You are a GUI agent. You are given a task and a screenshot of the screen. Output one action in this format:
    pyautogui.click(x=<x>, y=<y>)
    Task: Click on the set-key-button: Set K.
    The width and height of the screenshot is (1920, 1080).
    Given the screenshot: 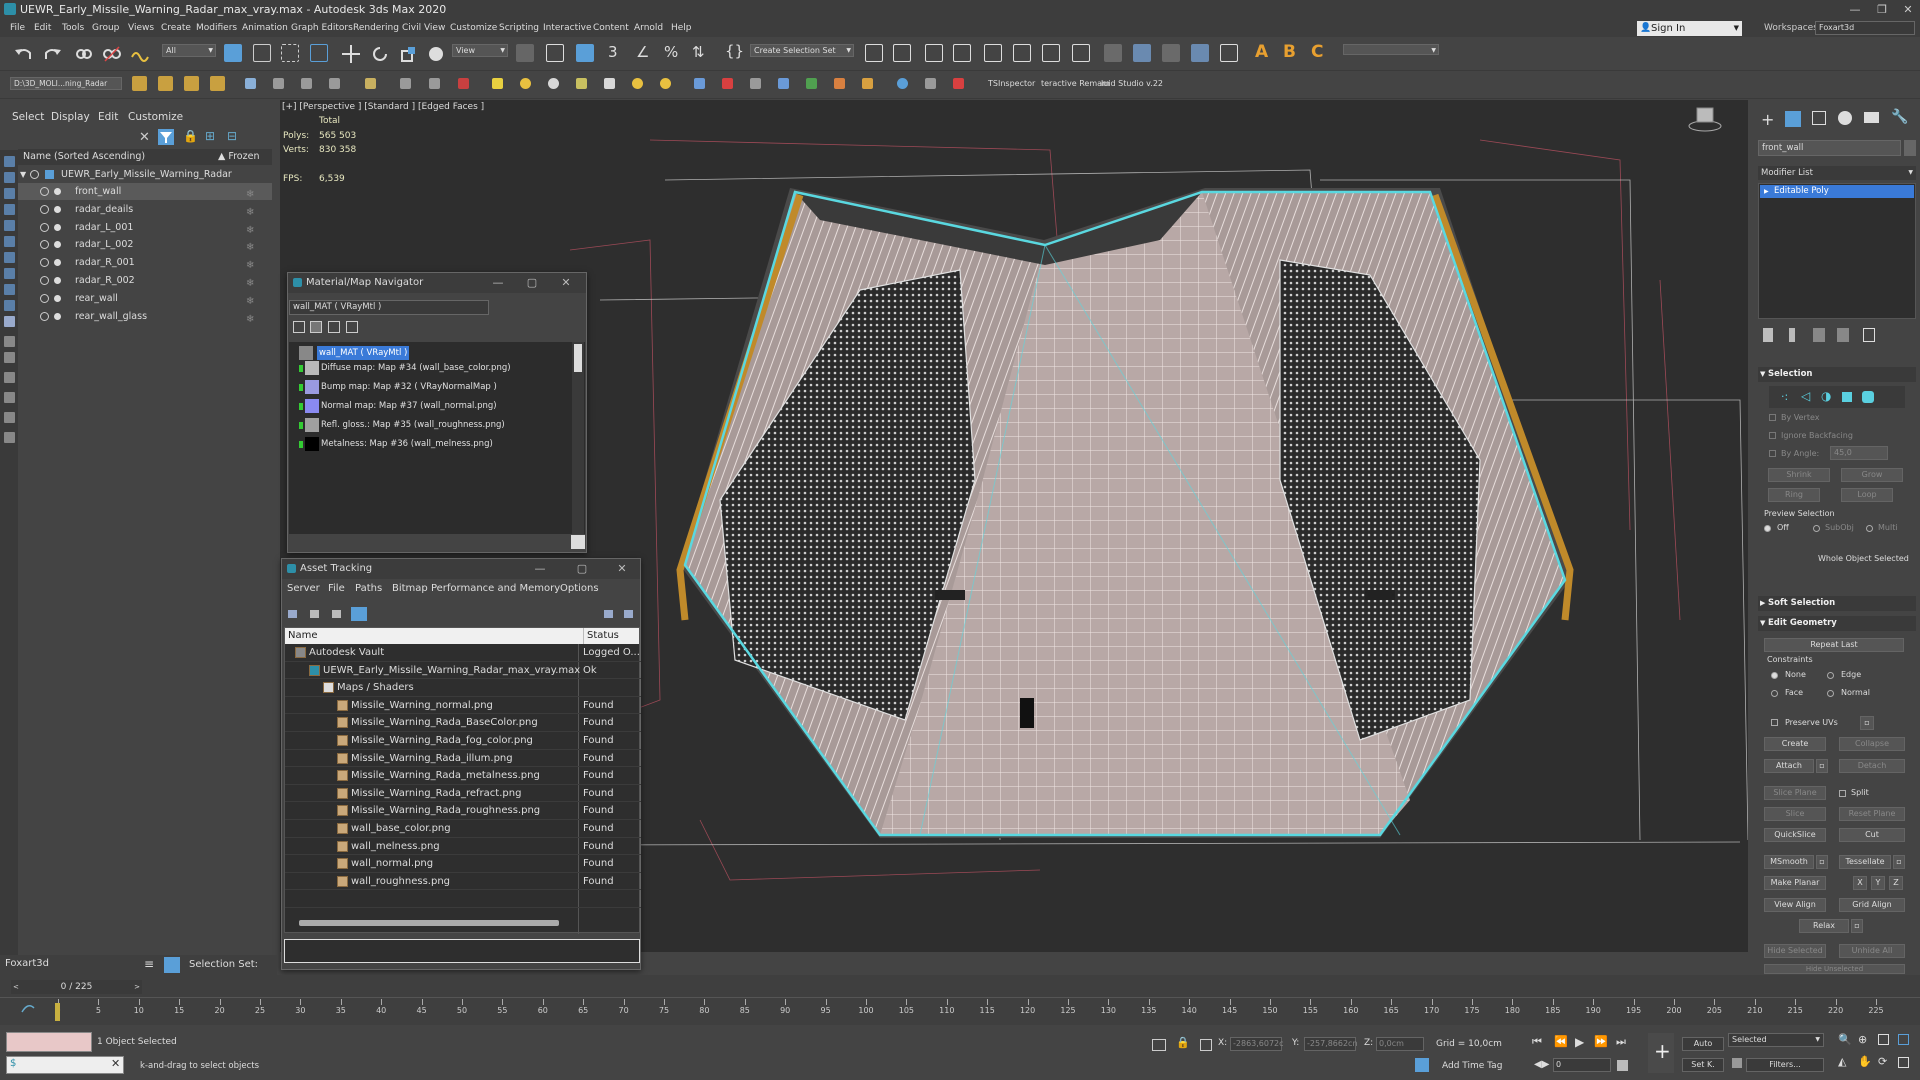 What is the action you would take?
    pyautogui.click(x=1703, y=1065)
    